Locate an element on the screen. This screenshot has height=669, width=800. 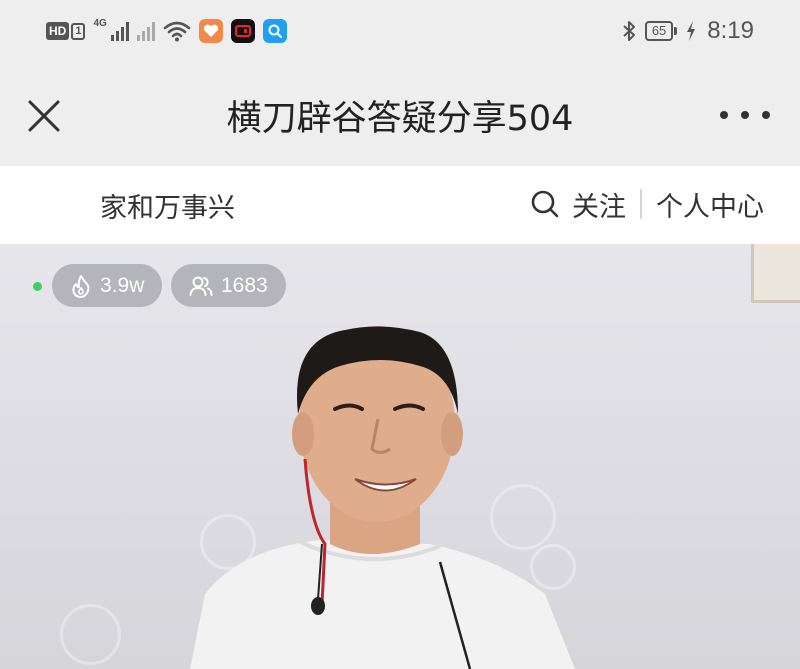
signal-bars-icon is located at coordinates (119, 31).